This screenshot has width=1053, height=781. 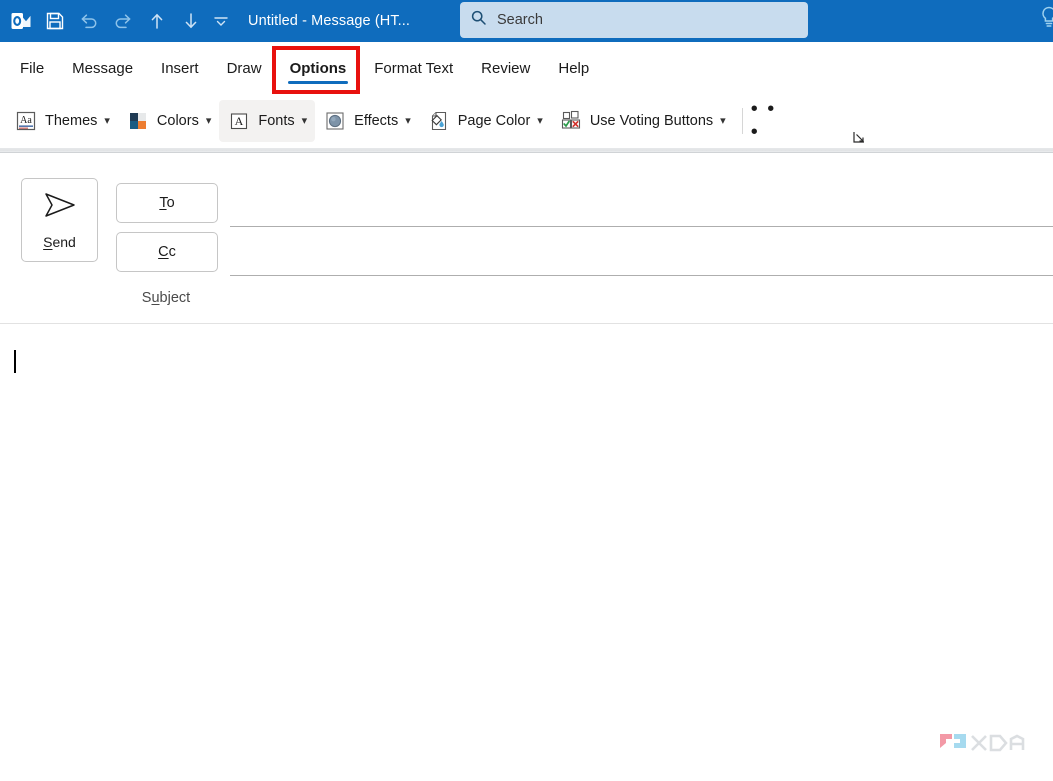 I want to click on quick-access-toolbar, so click(x=117, y=21).